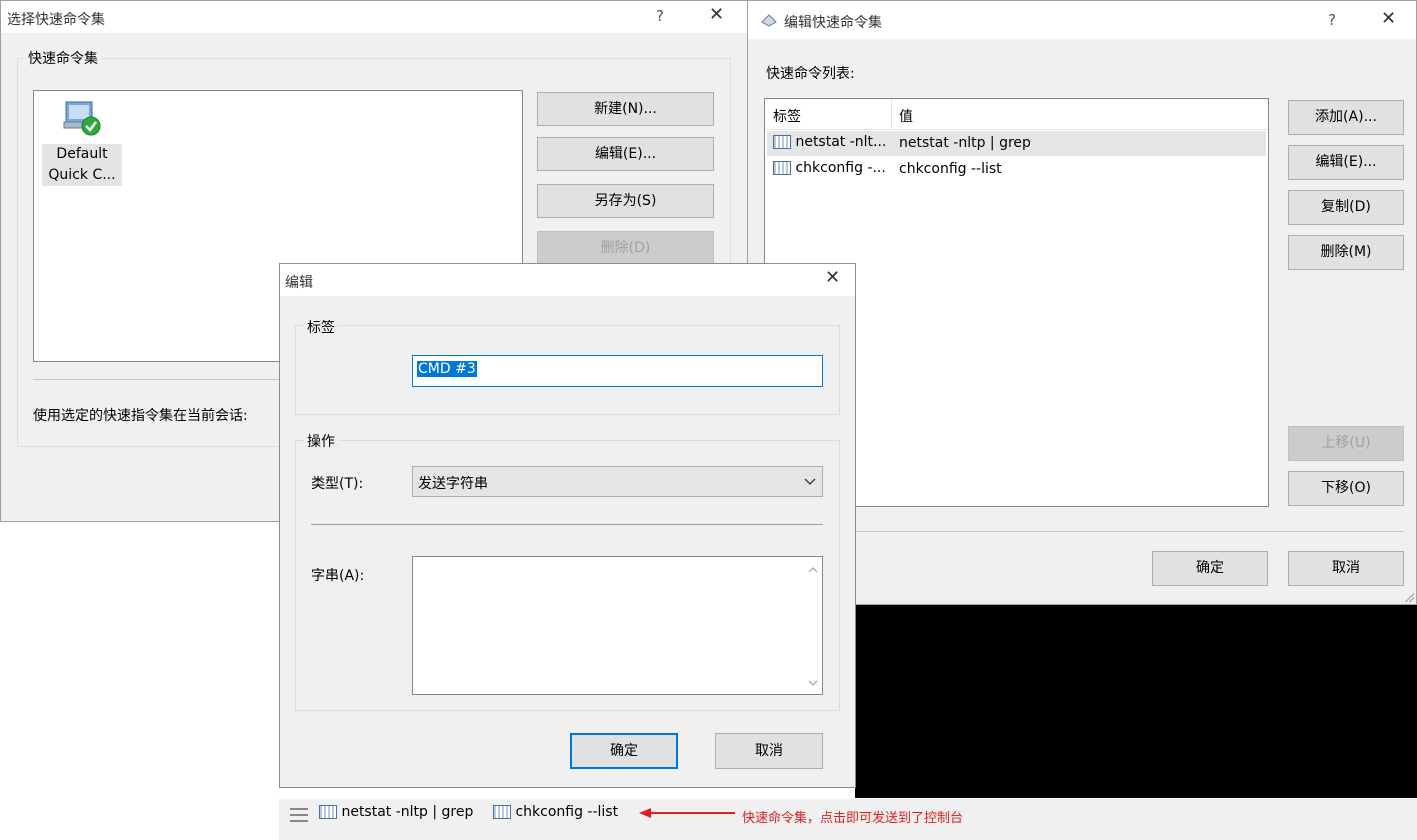  Describe the element at coordinates (396, 812) in the screenshot. I see `quick-command-item: netstat -nltp | grep` at that location.